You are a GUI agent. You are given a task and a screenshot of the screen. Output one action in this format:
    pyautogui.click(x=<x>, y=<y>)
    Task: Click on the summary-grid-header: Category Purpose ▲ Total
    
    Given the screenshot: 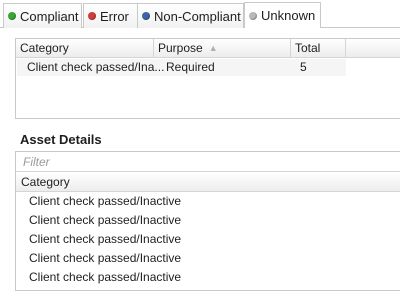 What is the action you would take?
    pyautogui.click(x=208, y=48)
    